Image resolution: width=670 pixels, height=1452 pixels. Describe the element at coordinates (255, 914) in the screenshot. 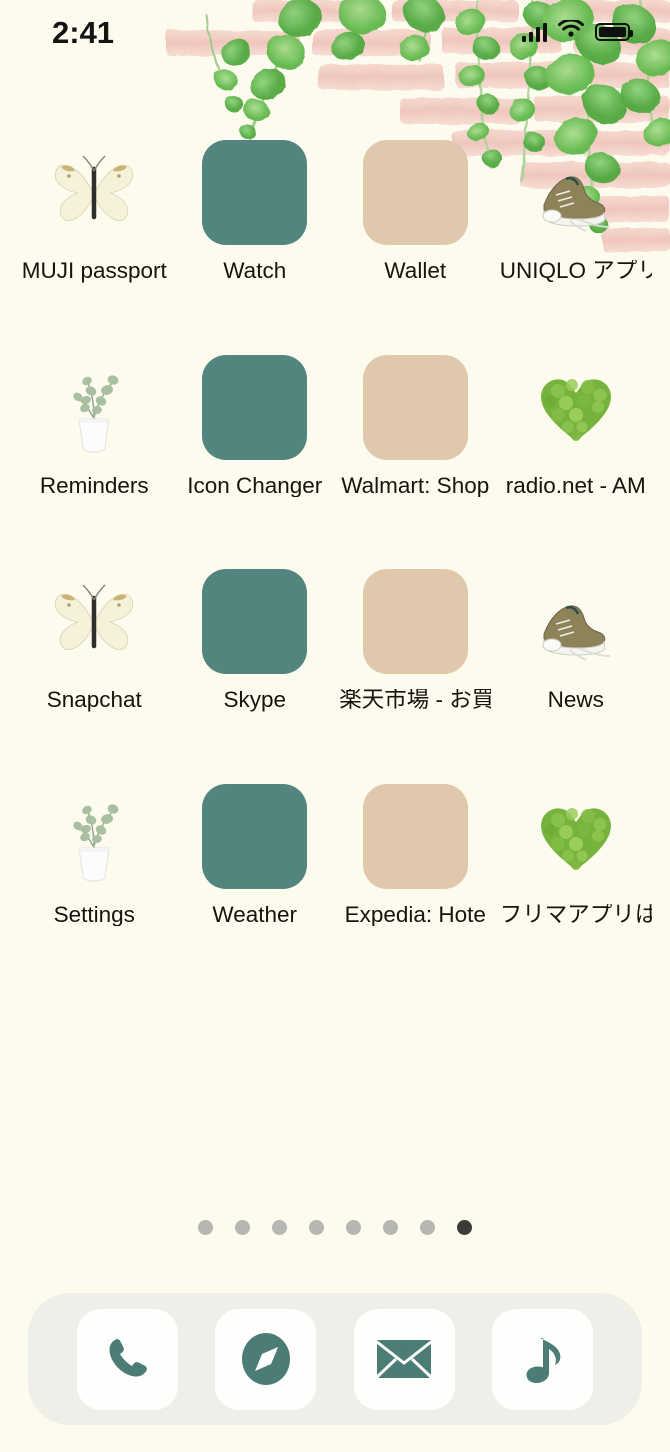

I see `app-label: Weather` at that location.